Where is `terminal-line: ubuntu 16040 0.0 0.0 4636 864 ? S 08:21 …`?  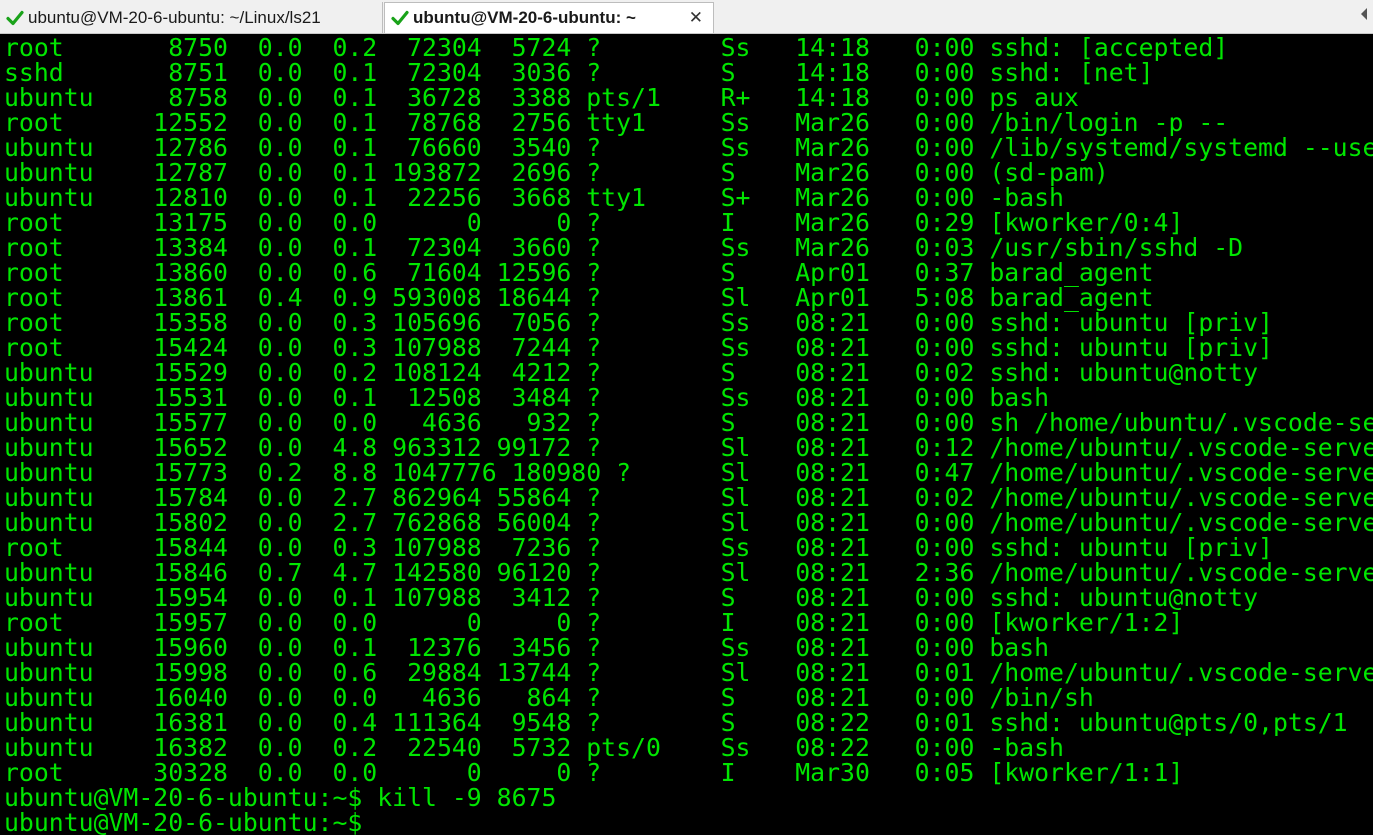 terminal-line: ubuntu 16040 0.0 0.0 4636 864 ? S 08:21 … is located at coordinates (549, 697).